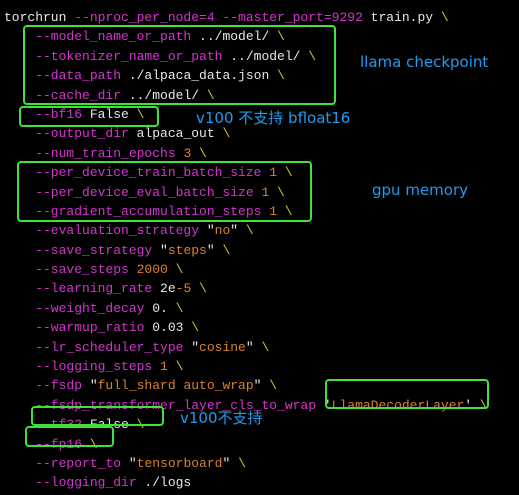  Describe the element at coordinates (246, 482) in the screenshot. I see `code-line: --logging_dir ./logs` at that location.